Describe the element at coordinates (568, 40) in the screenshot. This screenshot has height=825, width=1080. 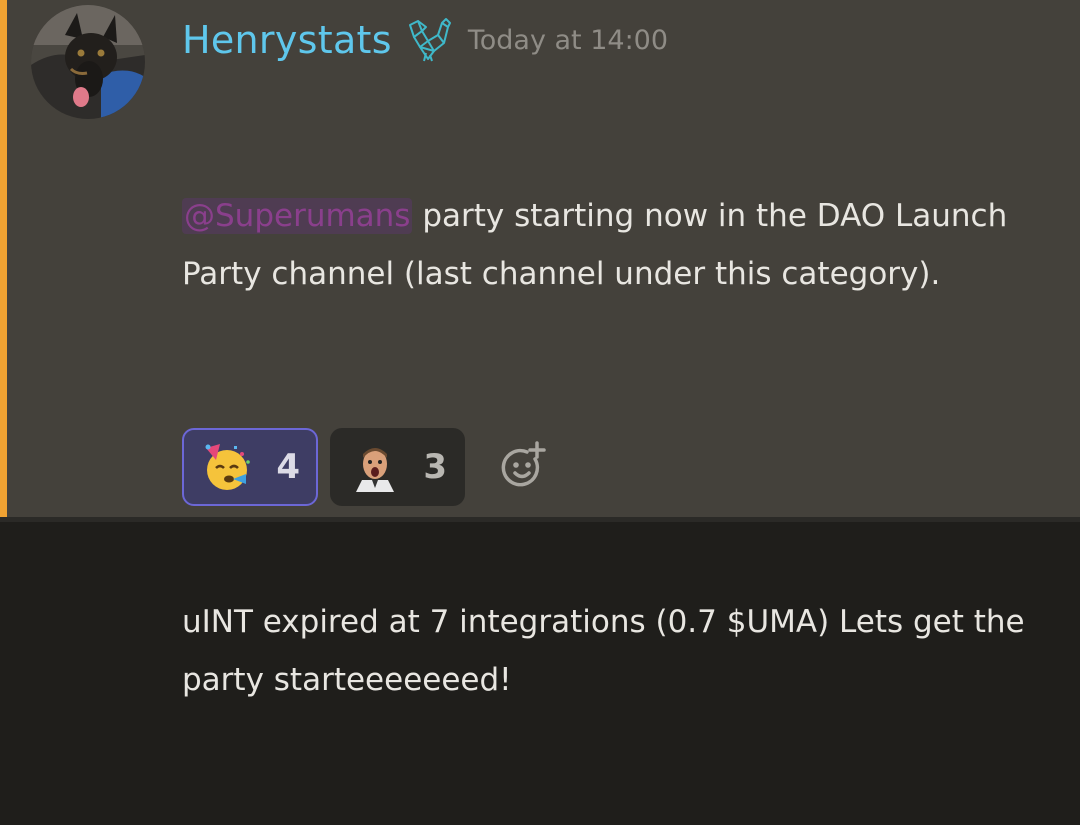
I see `message-timestamp: Today at 14:00` at that location.